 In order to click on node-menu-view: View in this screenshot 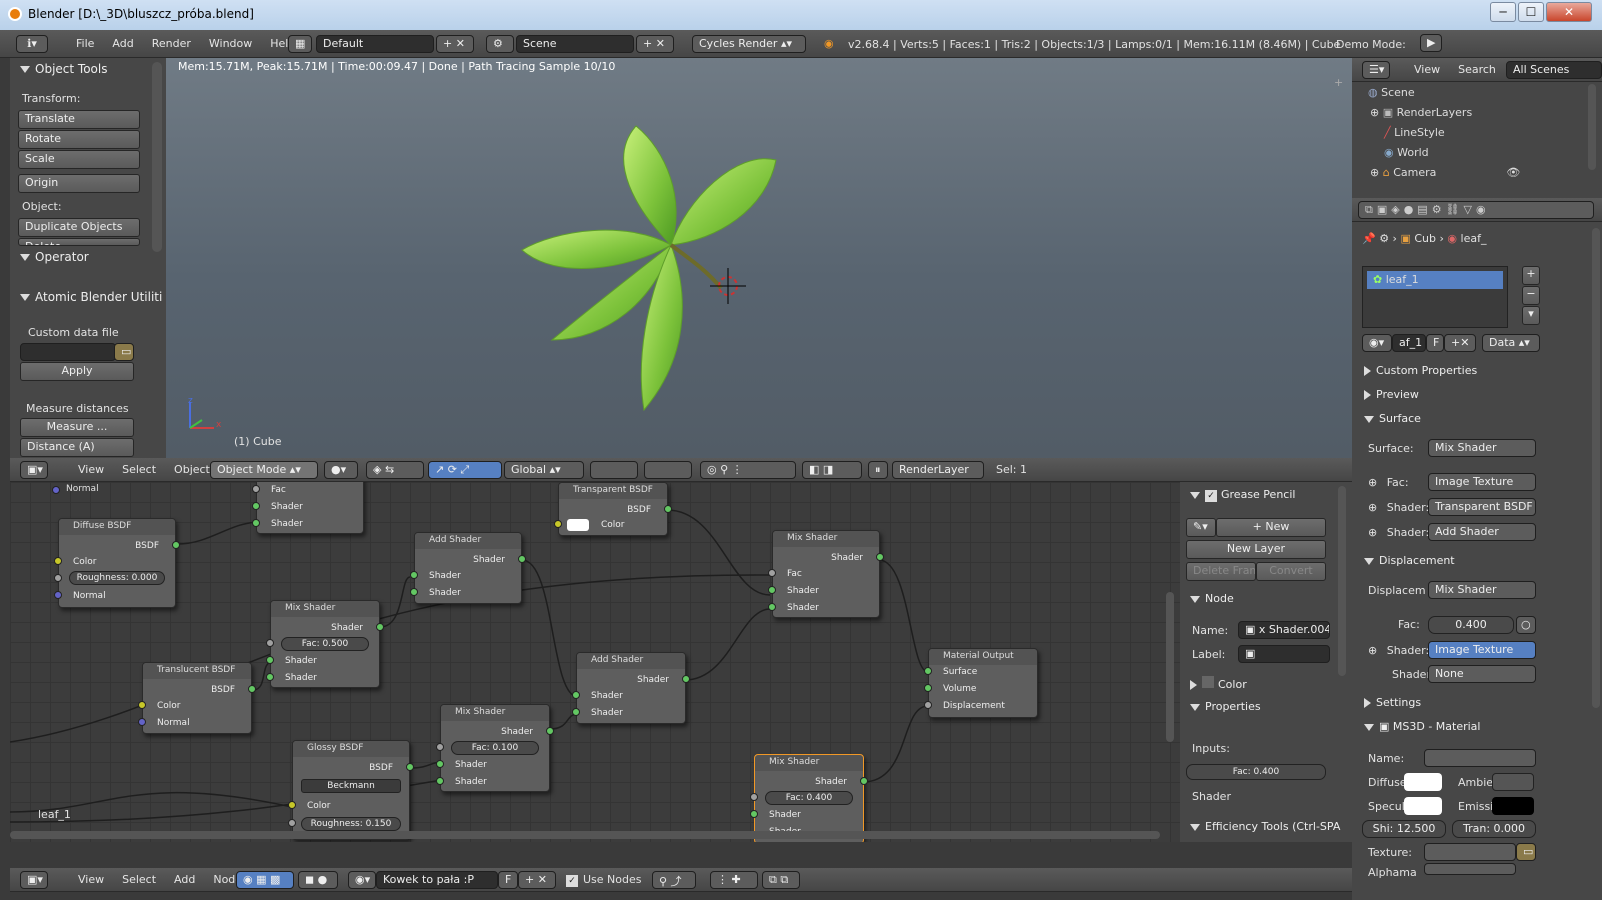, I will do `click(91, 879)`.